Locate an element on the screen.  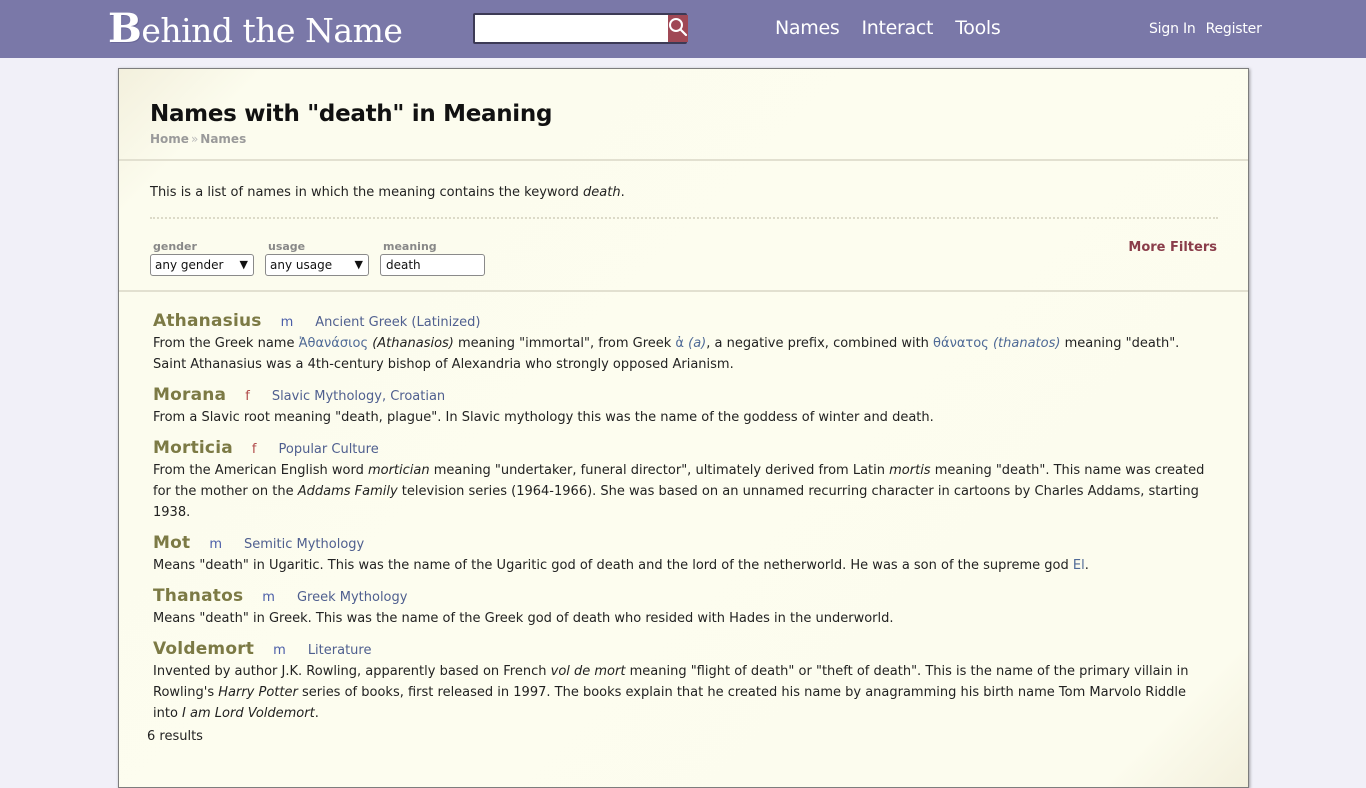
result-header: Thanatos m Greek Mythology is located at coordinates (683, 597).